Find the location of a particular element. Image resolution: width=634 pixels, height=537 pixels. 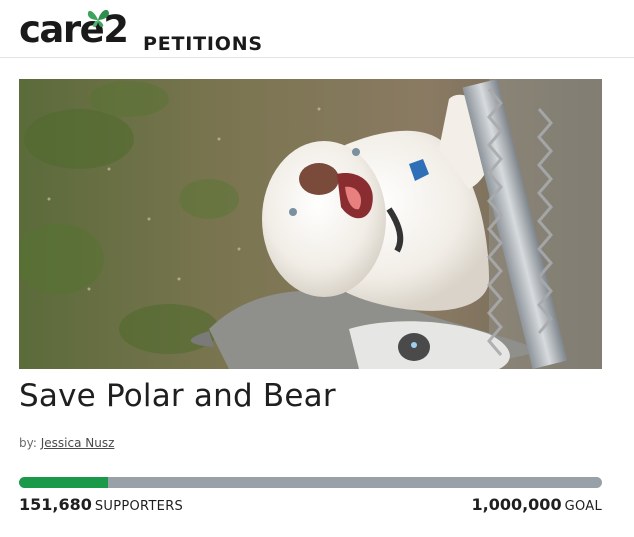

supporters-number: 151,680 is located at coordinates (55, 504).